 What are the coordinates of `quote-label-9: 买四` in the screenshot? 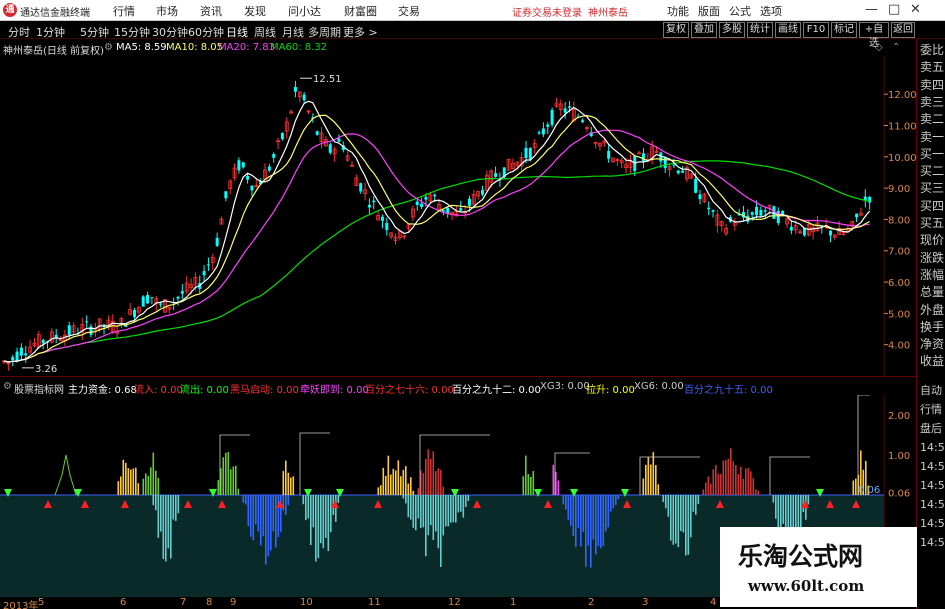 It's located at (932, 206).